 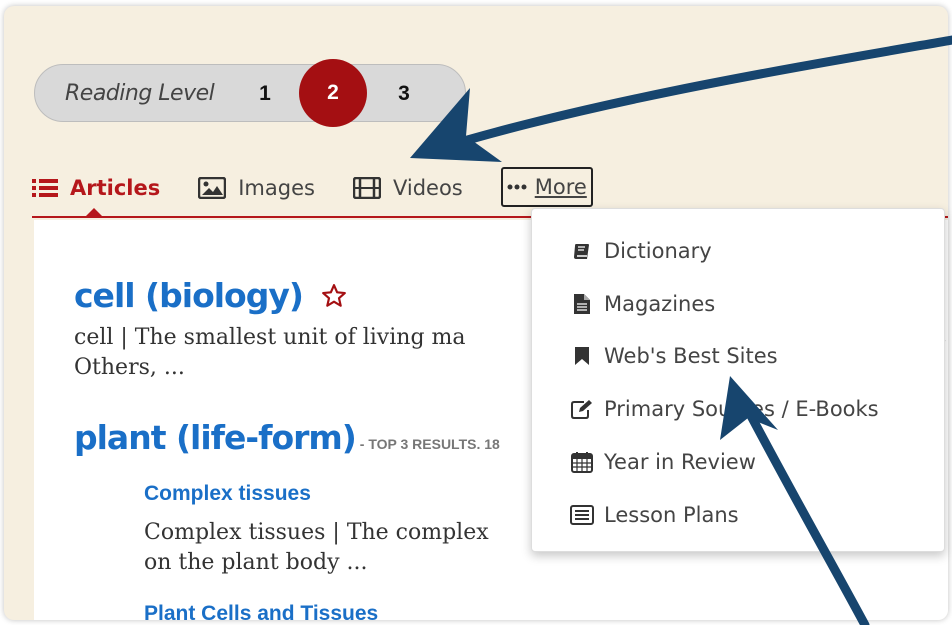 I want to click on tab-articles: Articles, so click(x=96, y=194).